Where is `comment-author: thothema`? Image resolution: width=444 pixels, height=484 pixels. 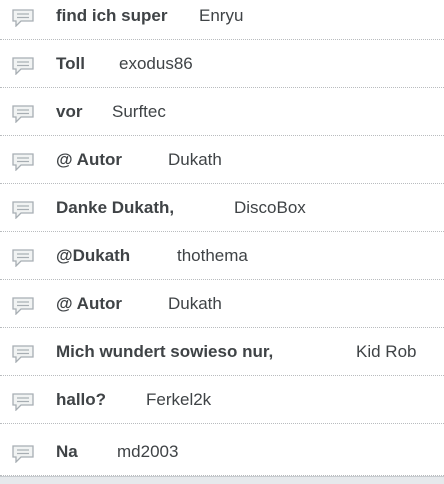
comment-author: thothema is located at coordinates (212, 256).